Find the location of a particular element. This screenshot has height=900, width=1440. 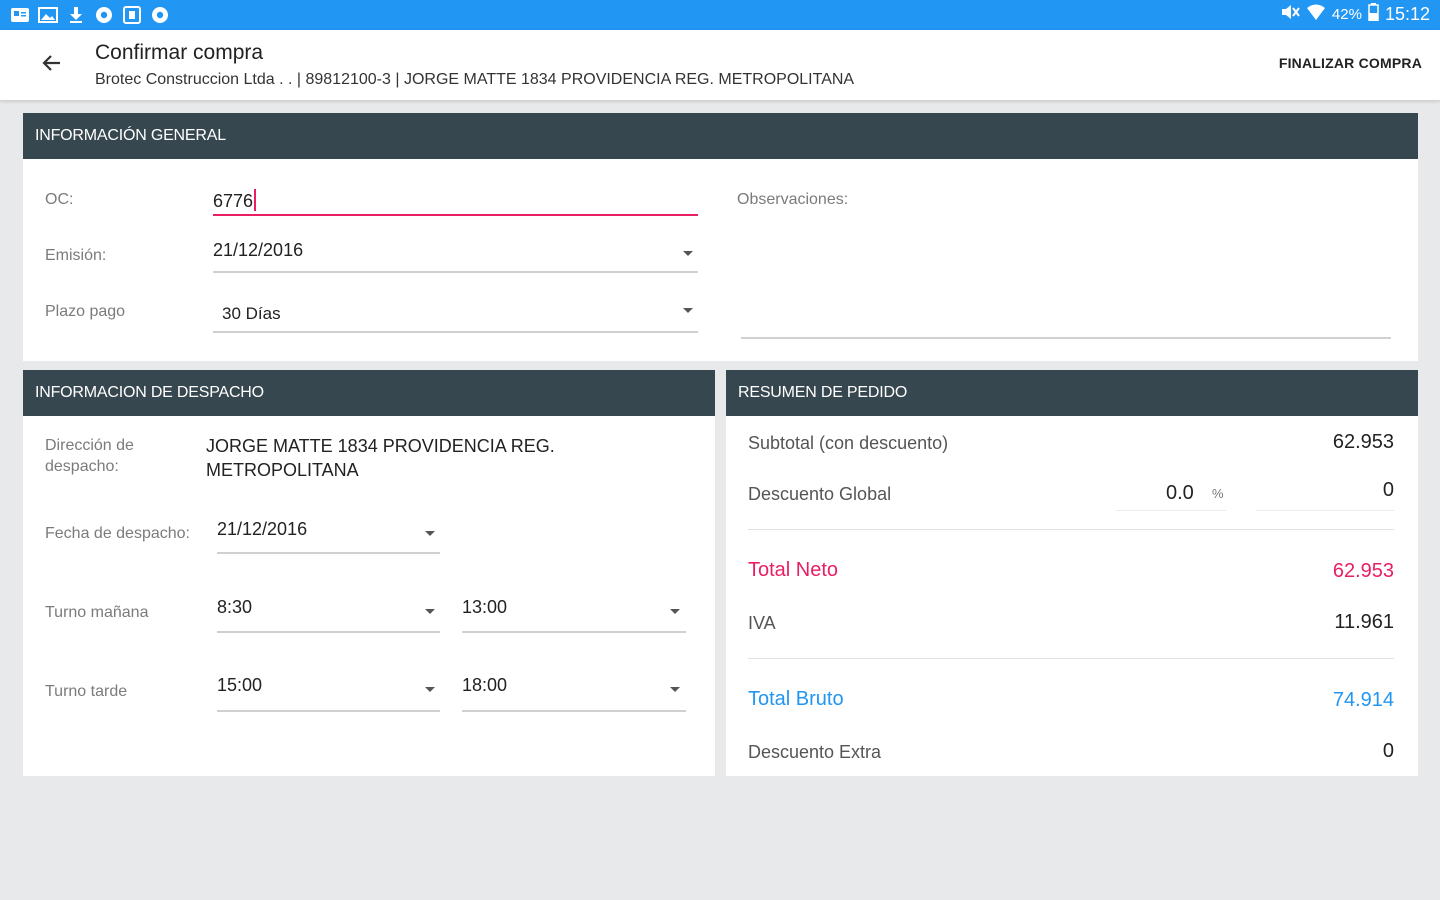

back-arrow-icon is located at coordinates (51, 65).